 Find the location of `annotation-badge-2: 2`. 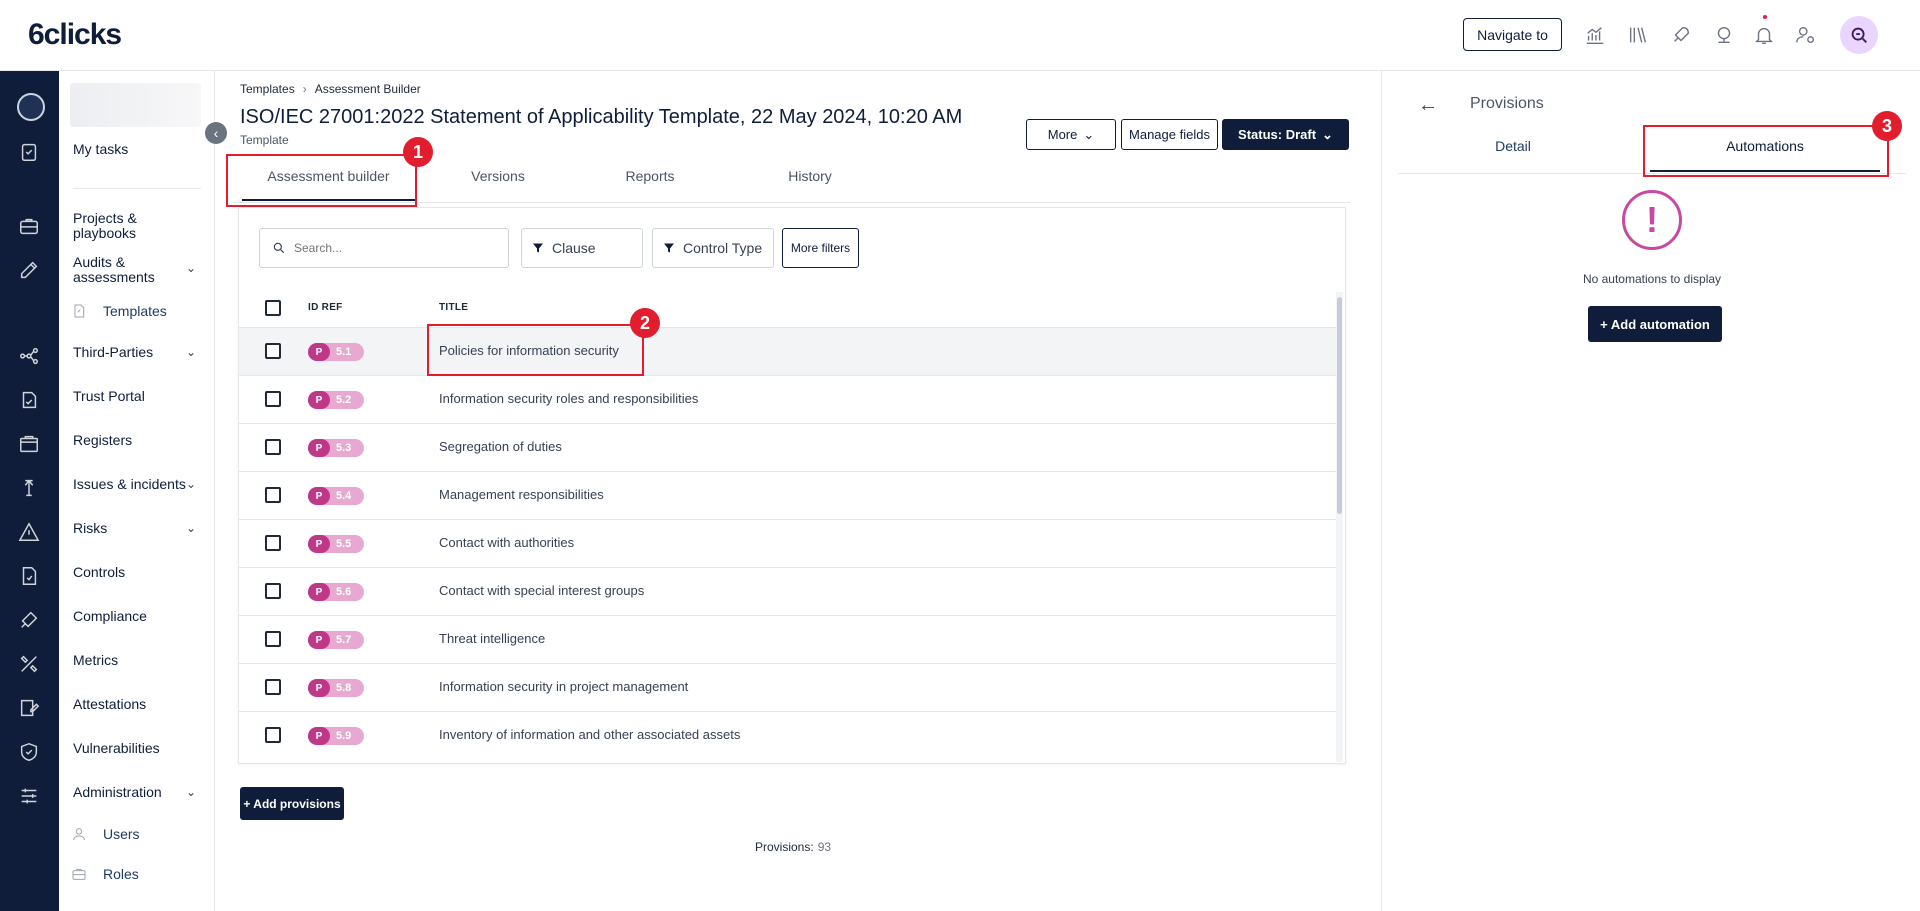

annotation-badge-2: 2 is located at coordinates (645, 323).